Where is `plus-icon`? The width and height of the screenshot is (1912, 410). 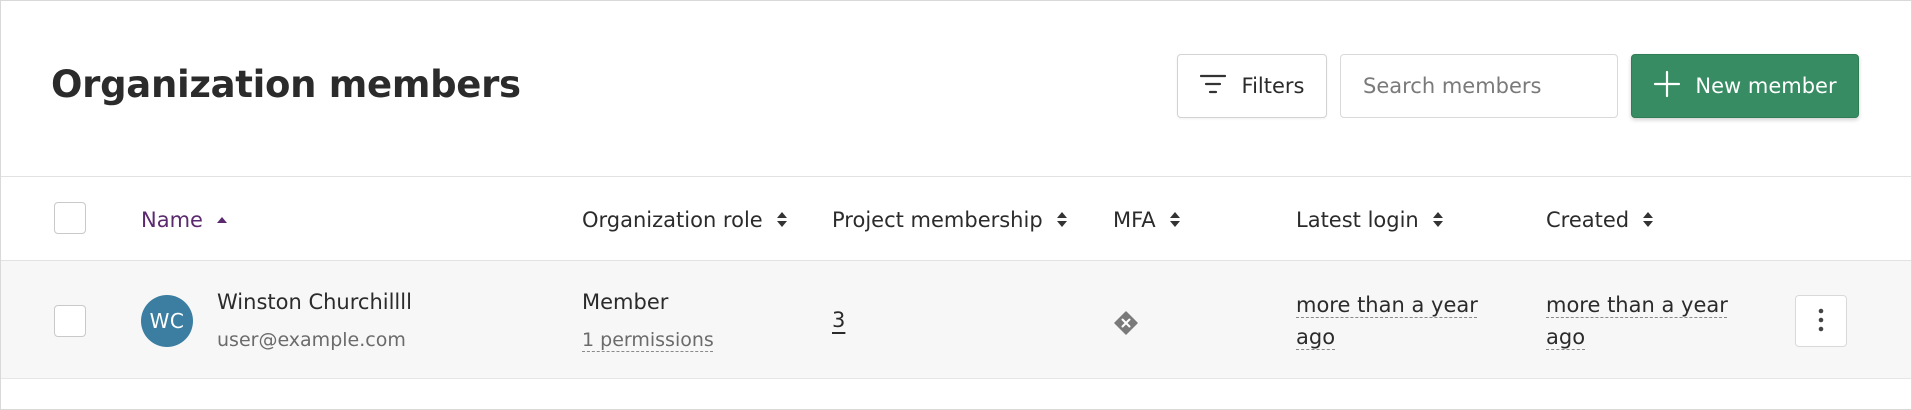 plus-icon is located at coordinates (1667, 86).